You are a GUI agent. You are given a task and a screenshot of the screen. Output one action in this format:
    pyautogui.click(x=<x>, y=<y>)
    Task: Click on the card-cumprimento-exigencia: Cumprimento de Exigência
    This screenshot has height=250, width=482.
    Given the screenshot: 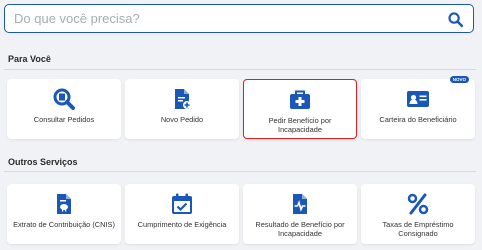 What is the action you would take?
    pyautogui.click(x=182, y=214)
    